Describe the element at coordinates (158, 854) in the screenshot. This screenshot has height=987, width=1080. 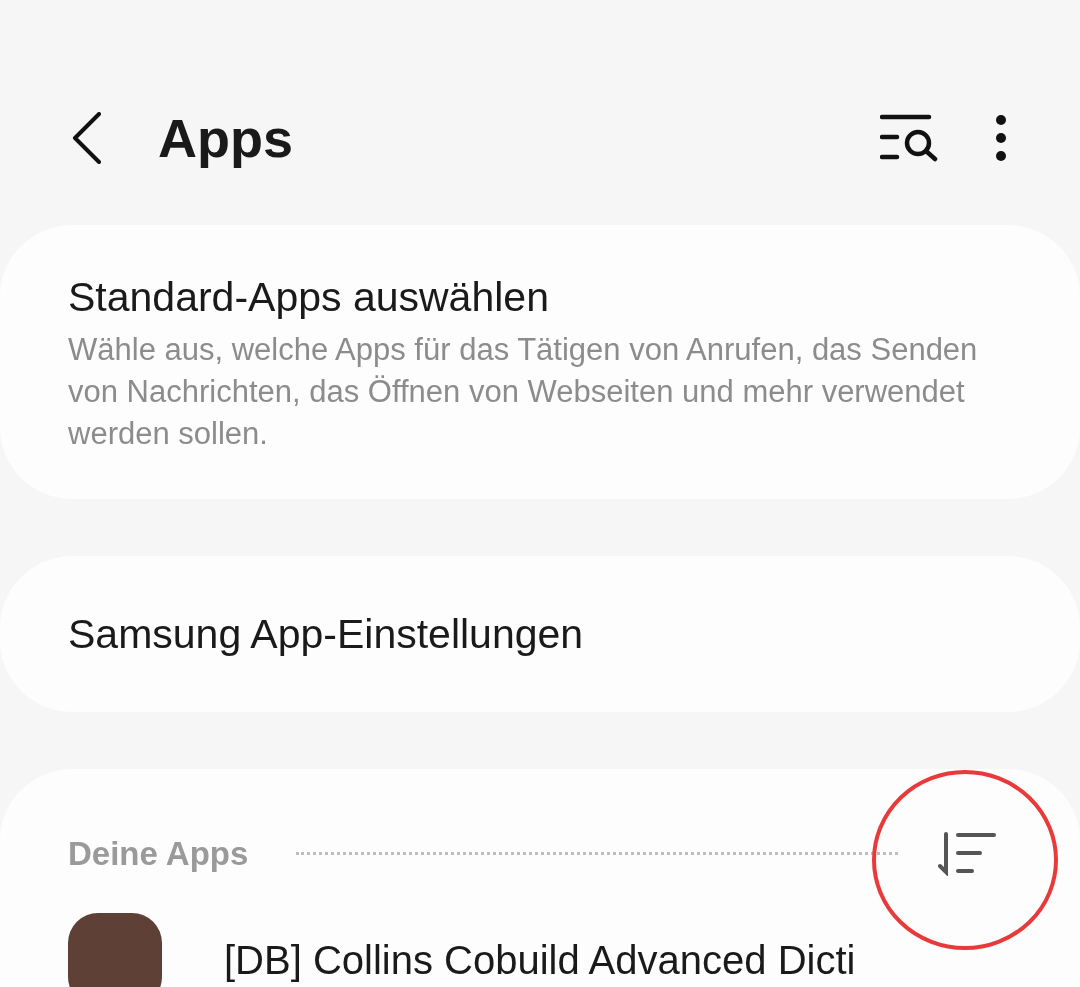
I see `section-heading: Deine Apps` at that location.